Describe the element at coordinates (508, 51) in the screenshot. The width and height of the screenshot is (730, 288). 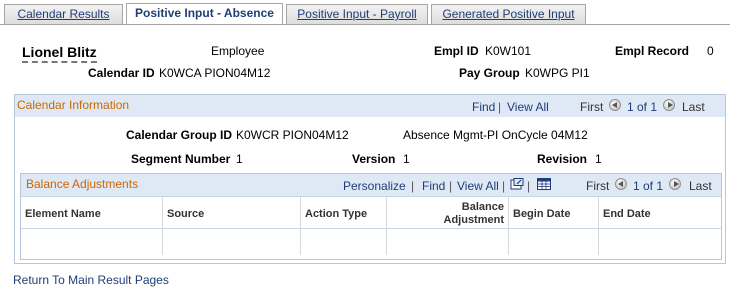
I see `empl-id-value: K0W101` at that location.